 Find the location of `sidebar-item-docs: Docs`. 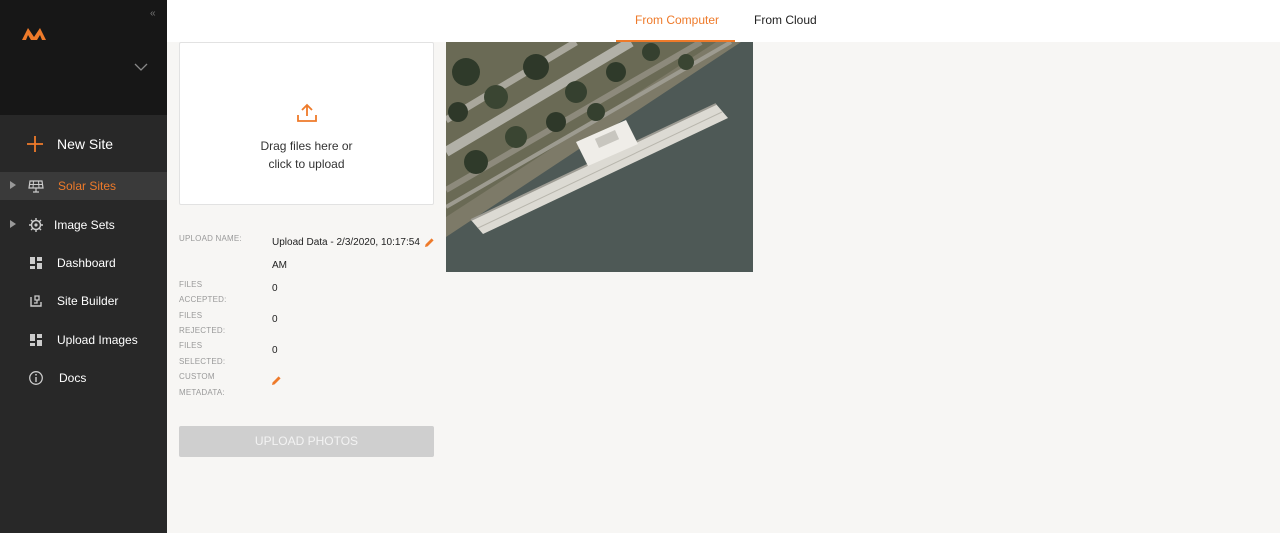

sidebar-item-docs: Docs is located at coordinates (83, 378).